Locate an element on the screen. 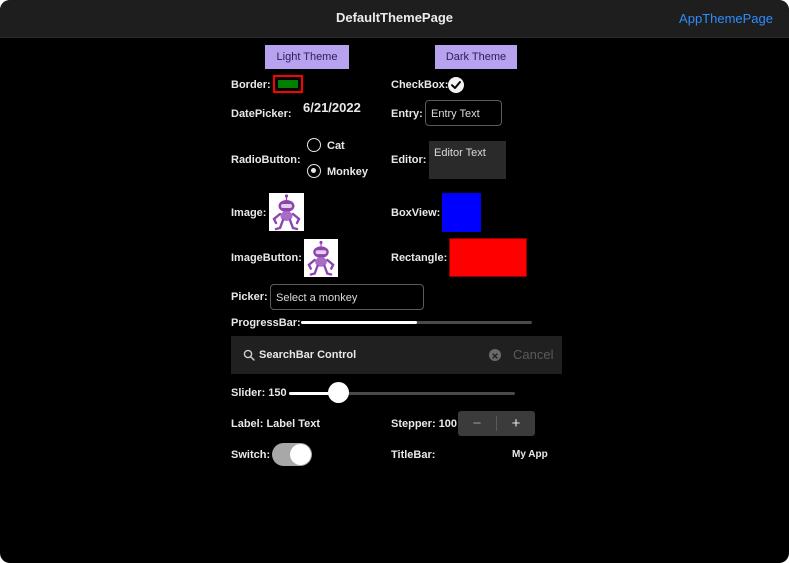 This screenshot has height=563, width=789. progress-bar is located at coordinates (416, 322).